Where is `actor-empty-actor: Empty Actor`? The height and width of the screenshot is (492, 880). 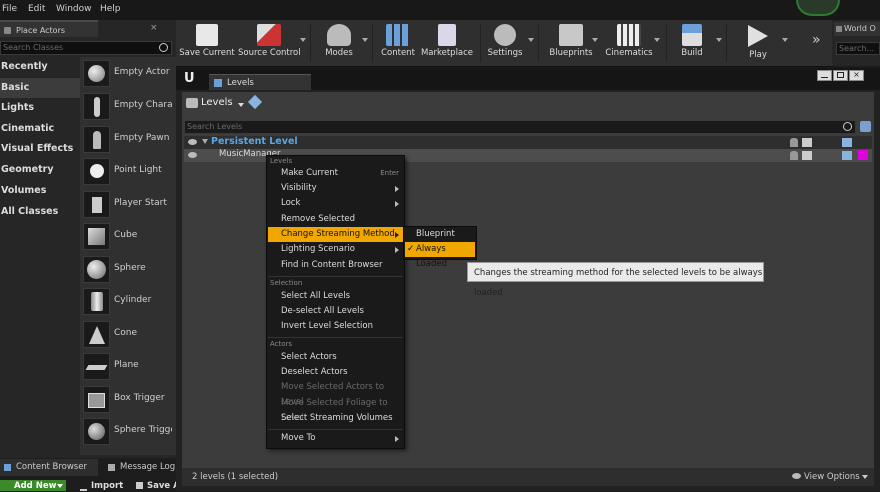
actor-empty-actor: Empty Actor is located at coordinates (127, 74).